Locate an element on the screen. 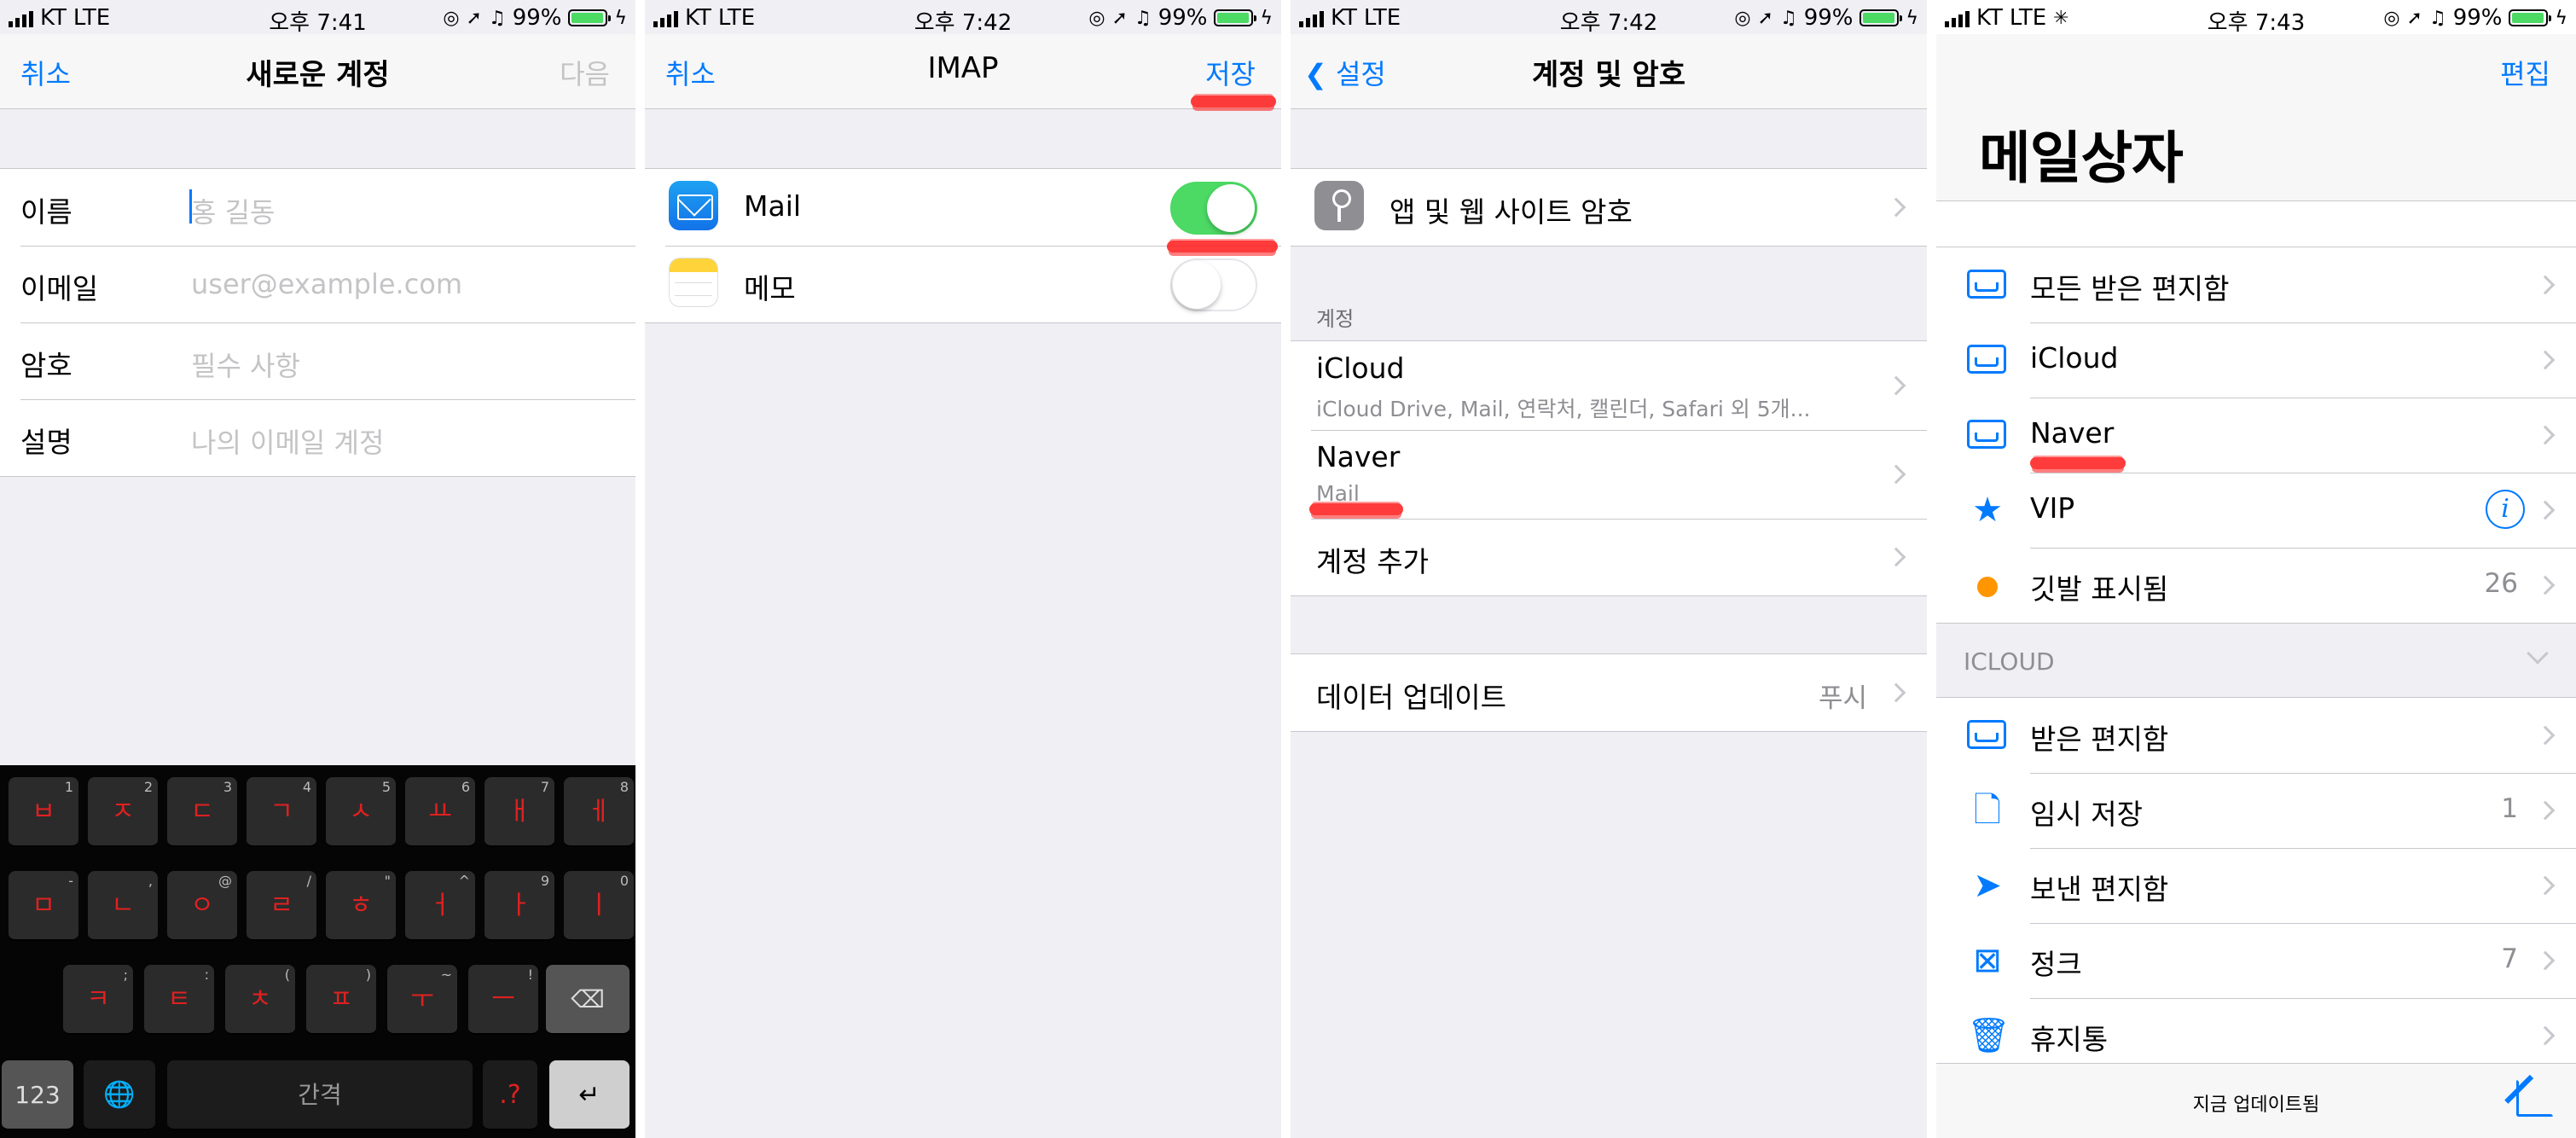  update-status: 지금 업데이트됨 is located at coordinates (2256, 1105).